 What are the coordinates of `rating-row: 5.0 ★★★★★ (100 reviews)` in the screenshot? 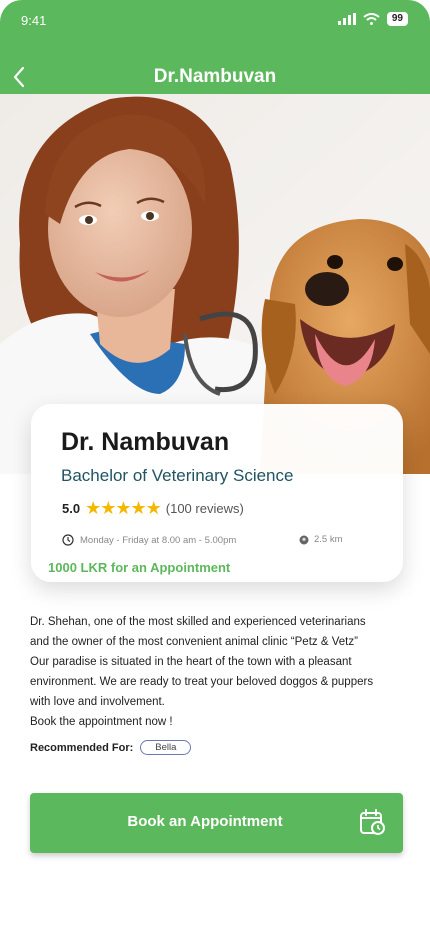 It's located at (153, 508).